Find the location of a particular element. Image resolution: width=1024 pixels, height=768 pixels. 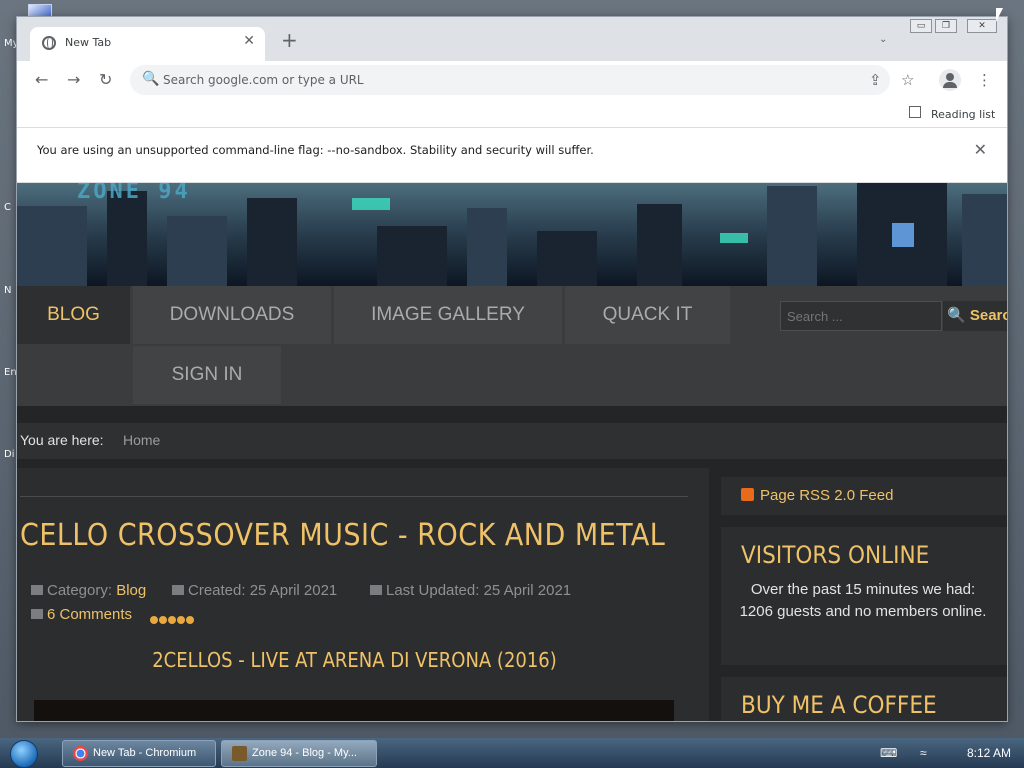

nav-image-gallery: IMAGE GALLERY is located at coordinates (448, 315).